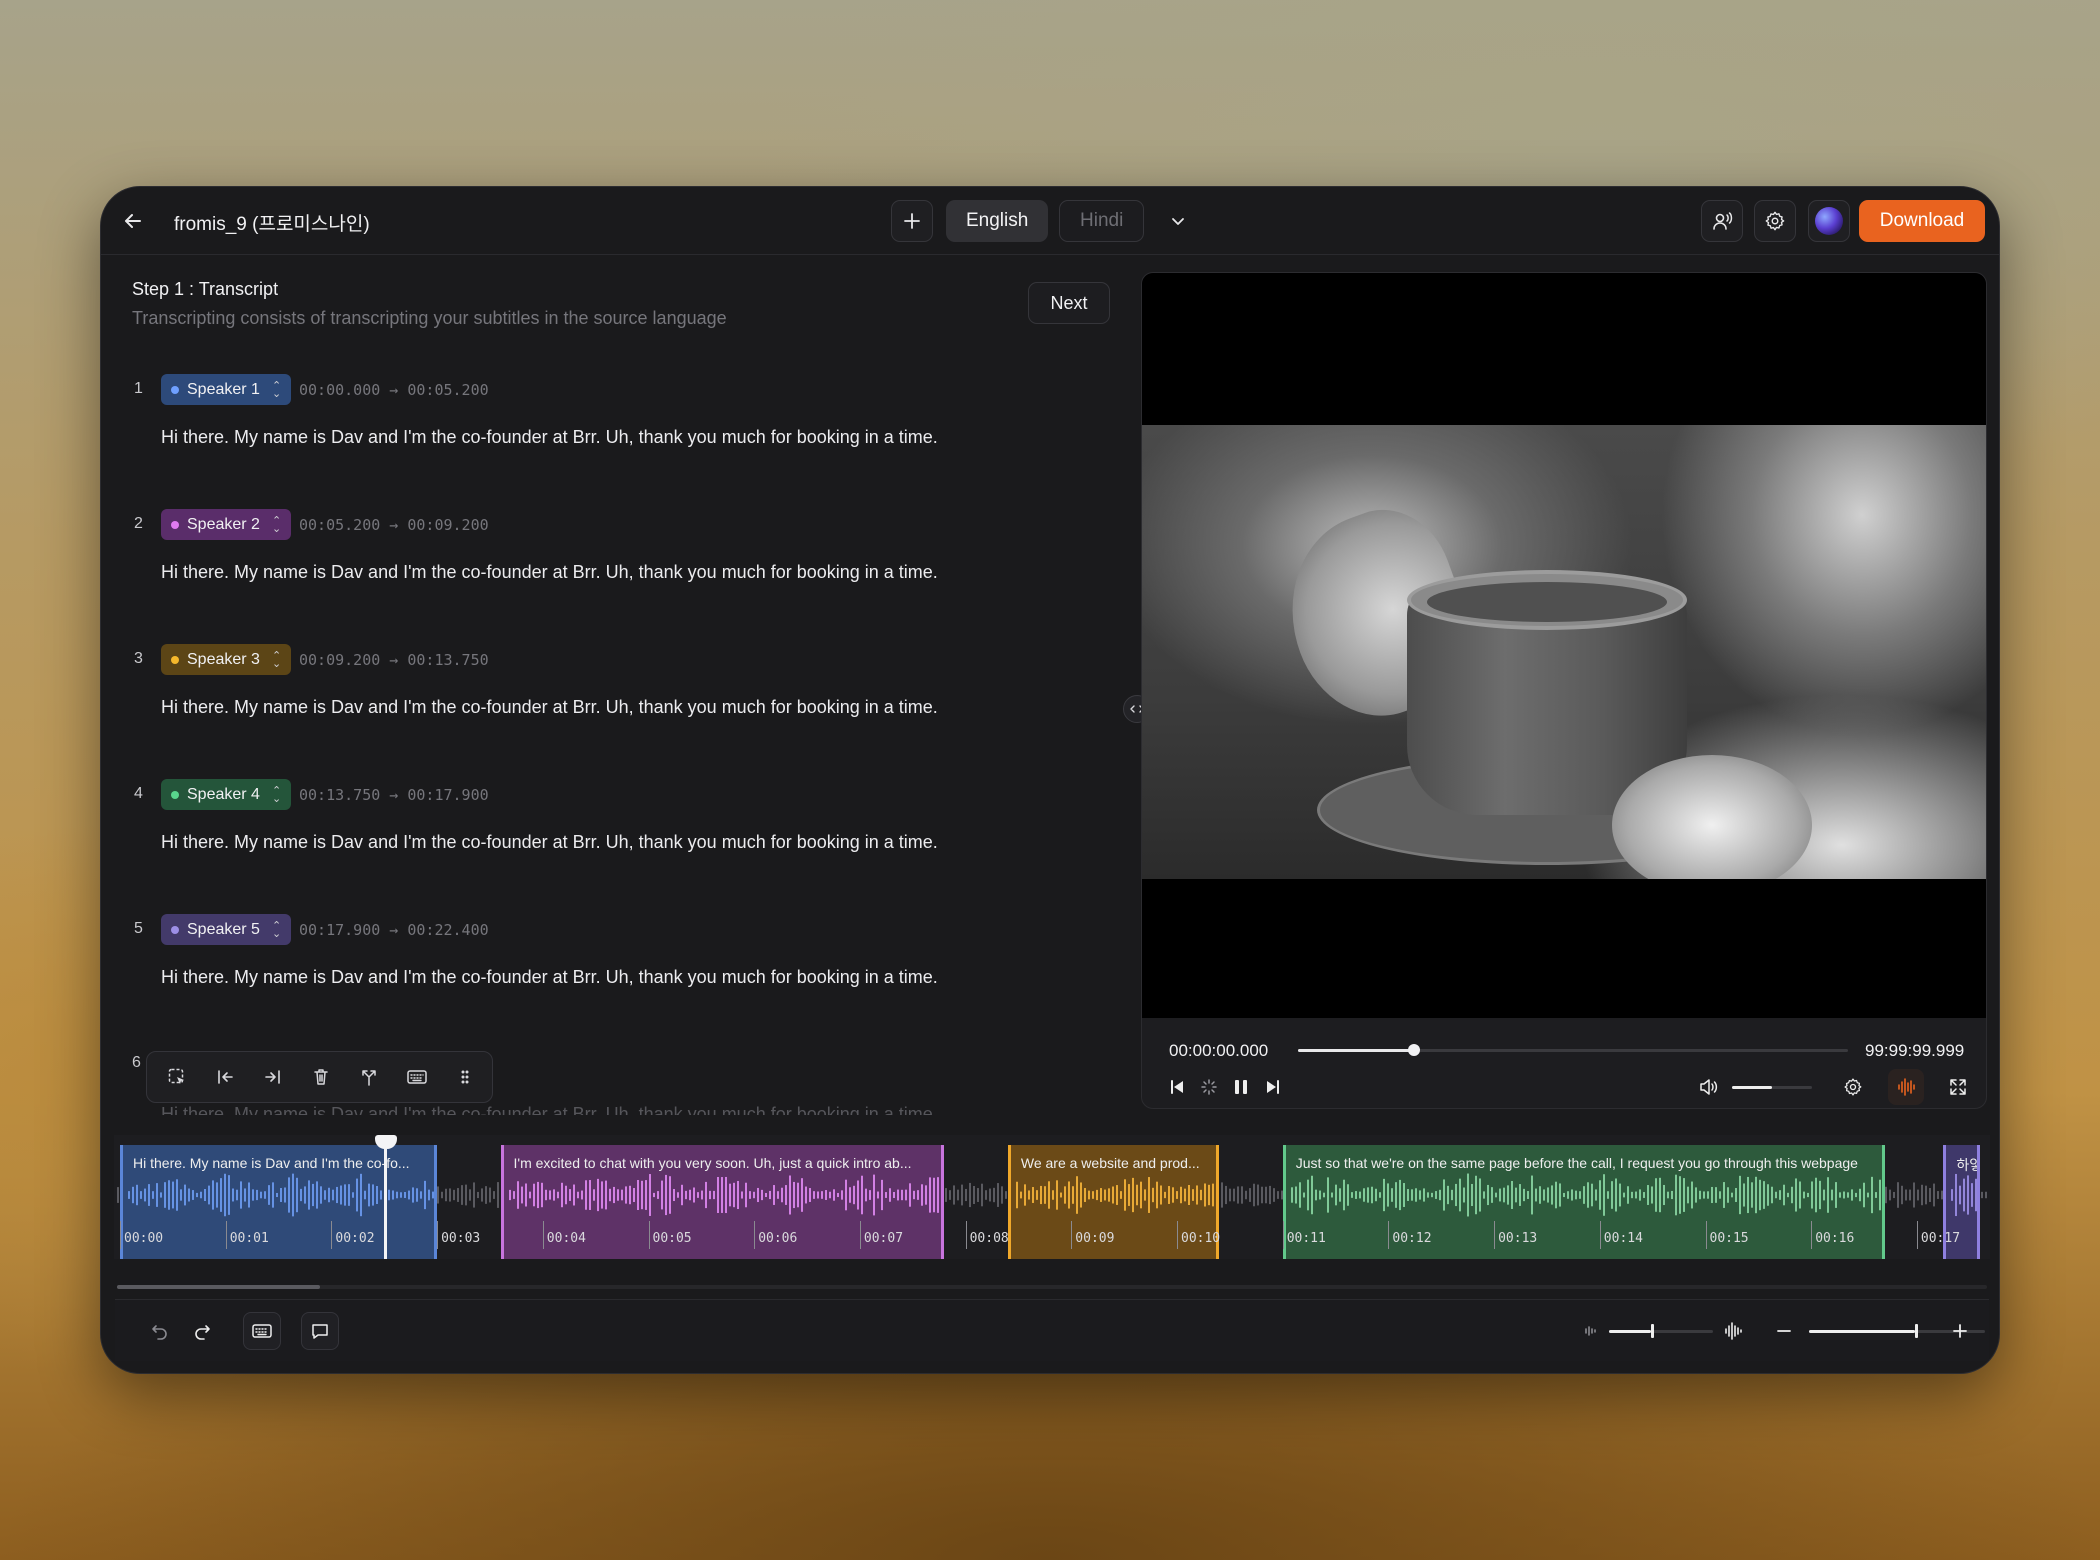 This screenshot has width=2100, height=1560. Describe the element at coordinates (1177, 1087) in the screenshot. I see `skip-back-icon` at that location.